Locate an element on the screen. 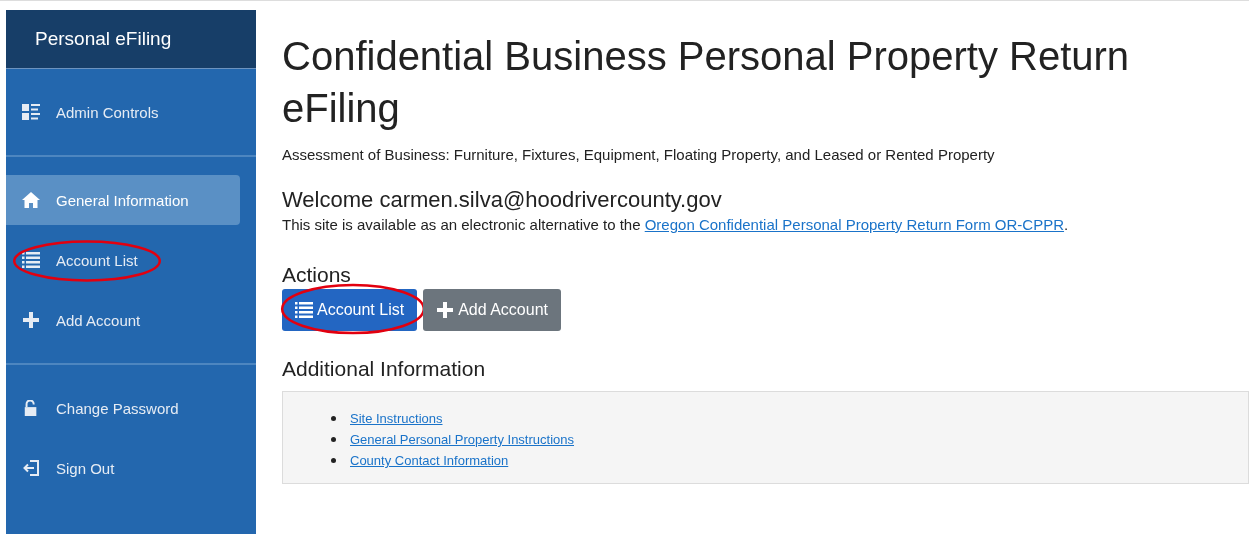  sign-out-icon is located at coordinates (31, 468).